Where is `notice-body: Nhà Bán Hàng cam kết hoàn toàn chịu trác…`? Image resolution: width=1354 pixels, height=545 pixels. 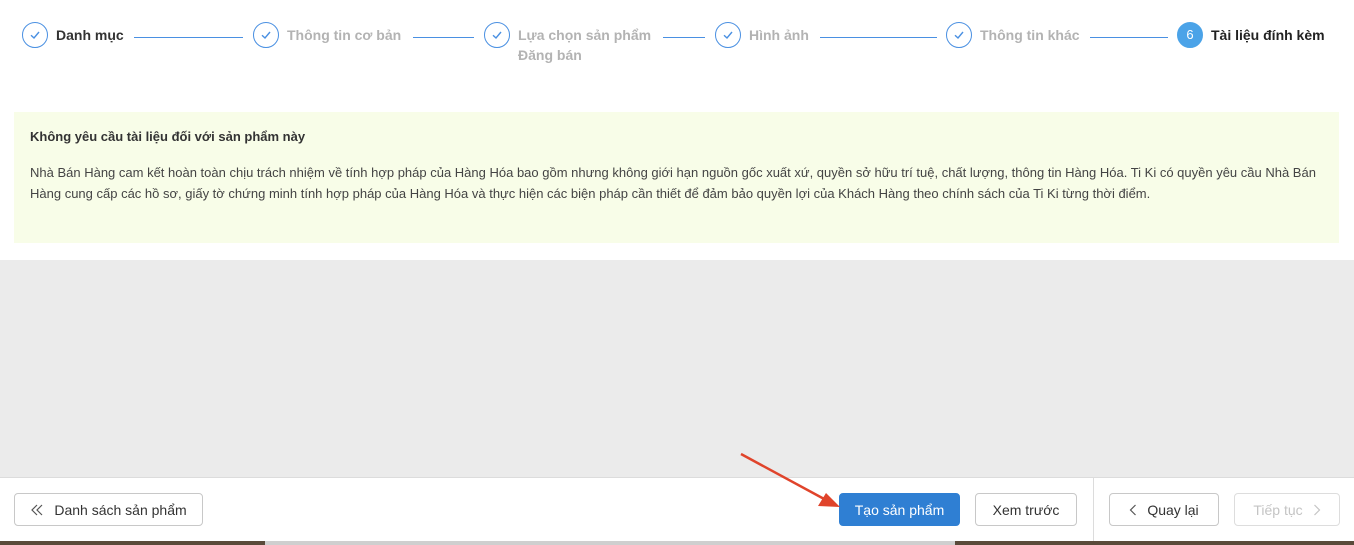 notice-body: Nhà Bán Hàng cam kết hoàn toàn chịu trác… is located at coordinates (673, 183).